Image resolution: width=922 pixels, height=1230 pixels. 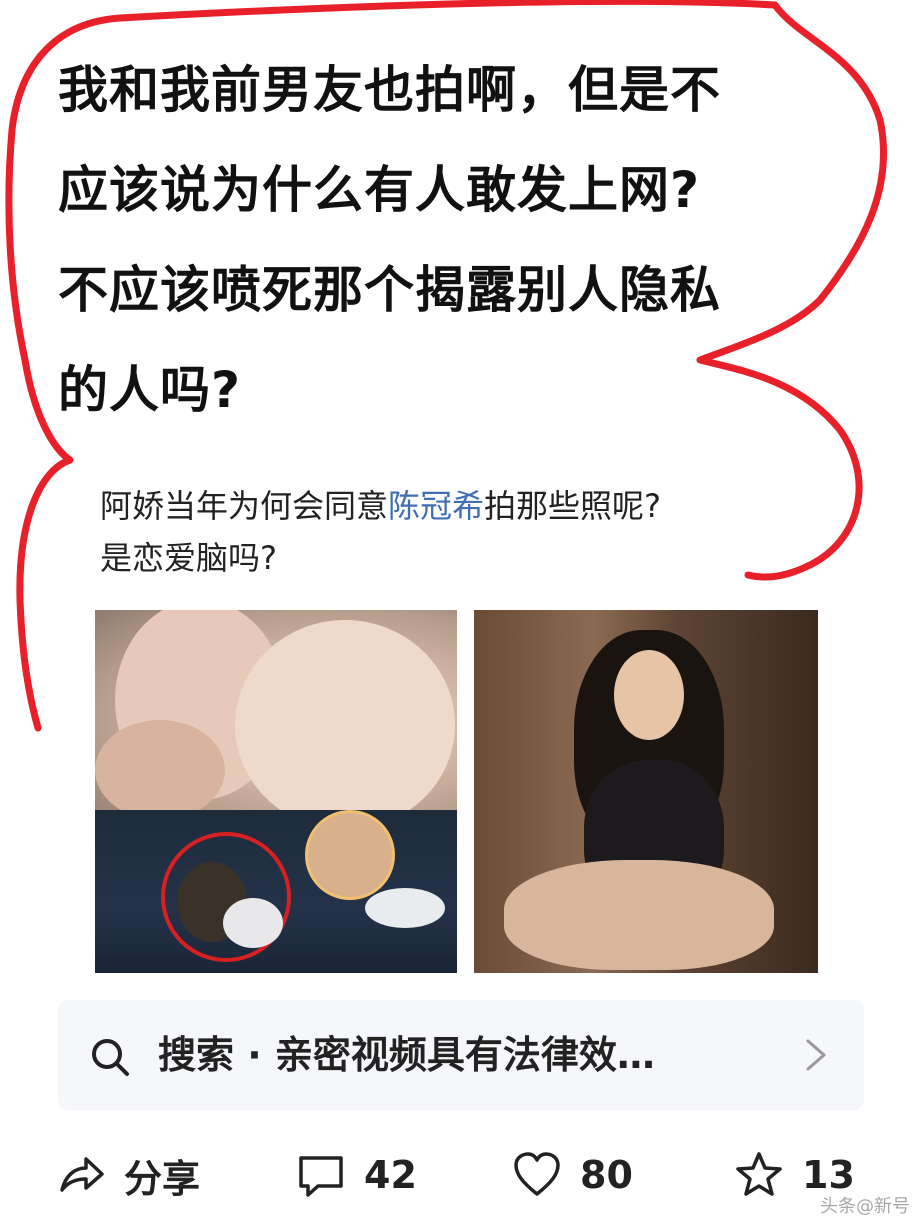 What do you see at coordinates (356, 1175) in the screenshot?
I see `comment-button: 42` at bounding box center [356, 1175].